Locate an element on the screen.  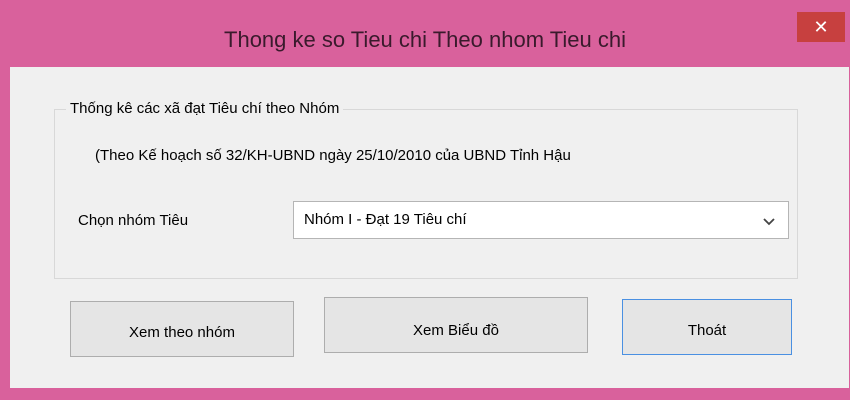
view-chart-button: Xem Biểu đồ is located at coordinates (456, 325).